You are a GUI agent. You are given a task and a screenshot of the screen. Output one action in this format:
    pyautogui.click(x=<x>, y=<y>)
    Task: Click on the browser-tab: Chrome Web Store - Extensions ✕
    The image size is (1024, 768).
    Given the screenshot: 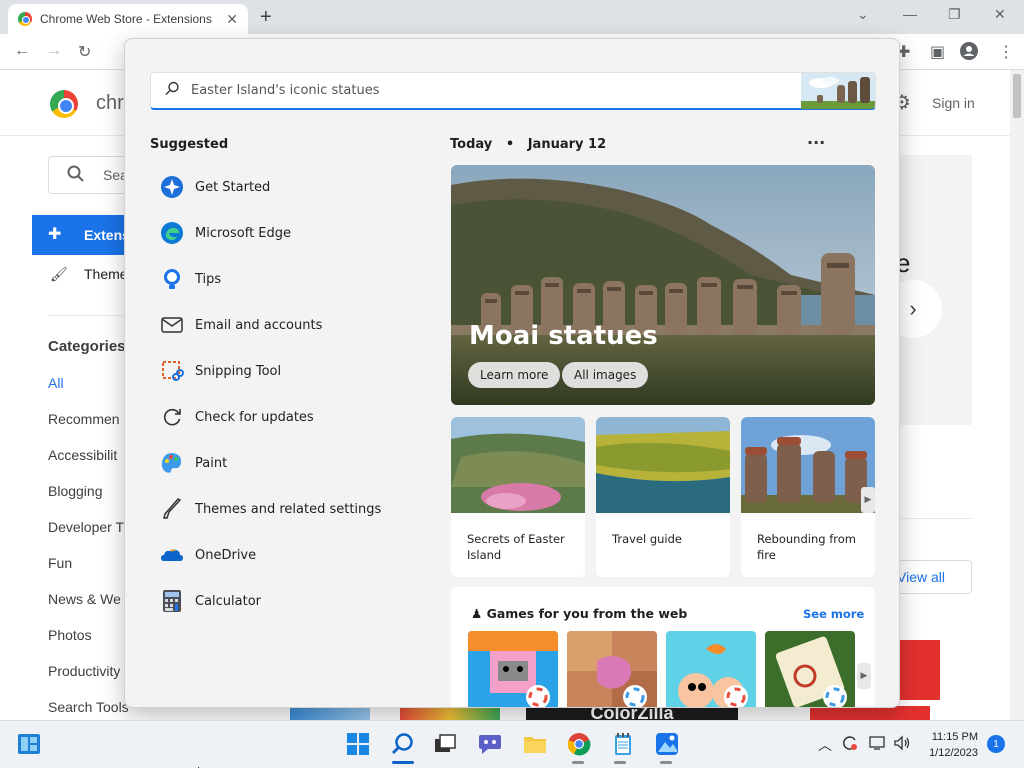 What is the action you would take?
    pyautogui.click(x=128, y=19)
    